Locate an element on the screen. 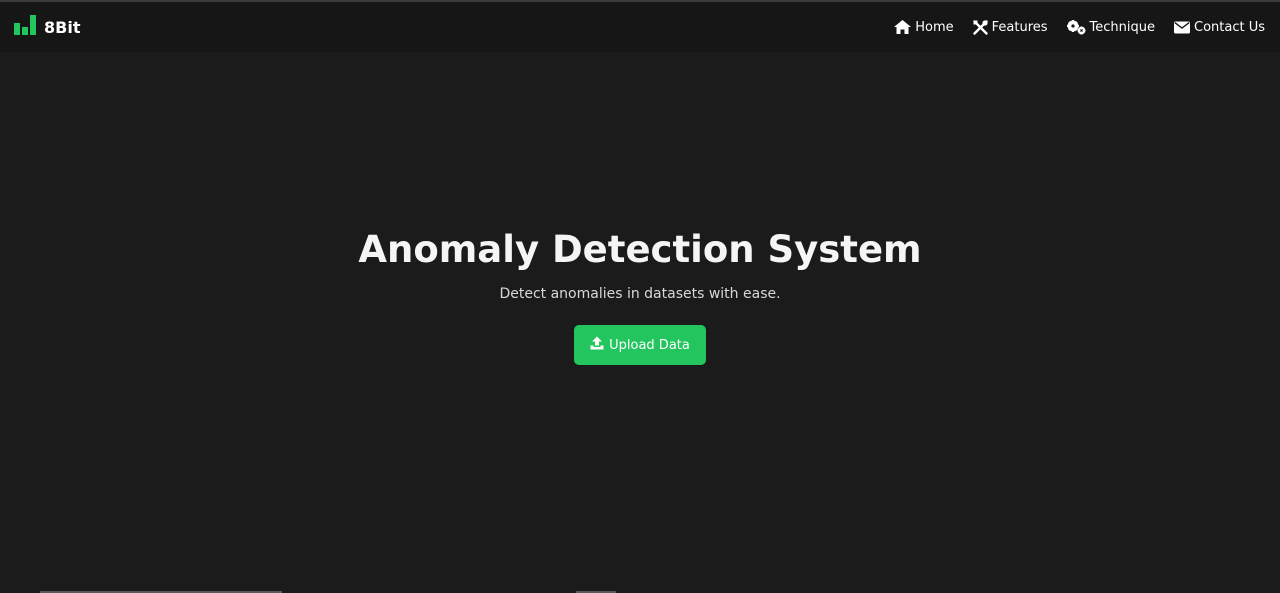 The height and width of the screenshot is (593, 1280). upload-icon is located at coordinates (597, 345).